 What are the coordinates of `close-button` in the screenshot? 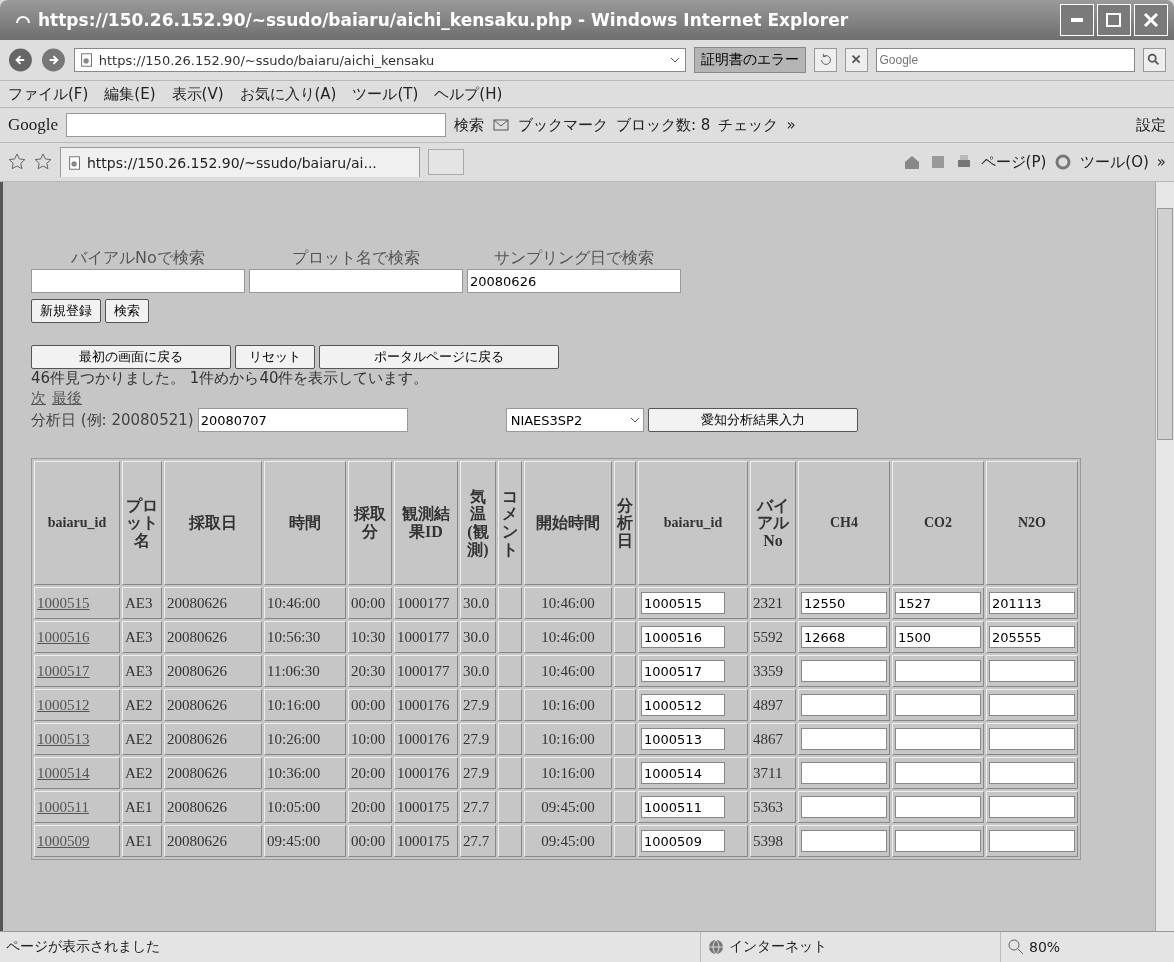 It's located at (1151, 20).